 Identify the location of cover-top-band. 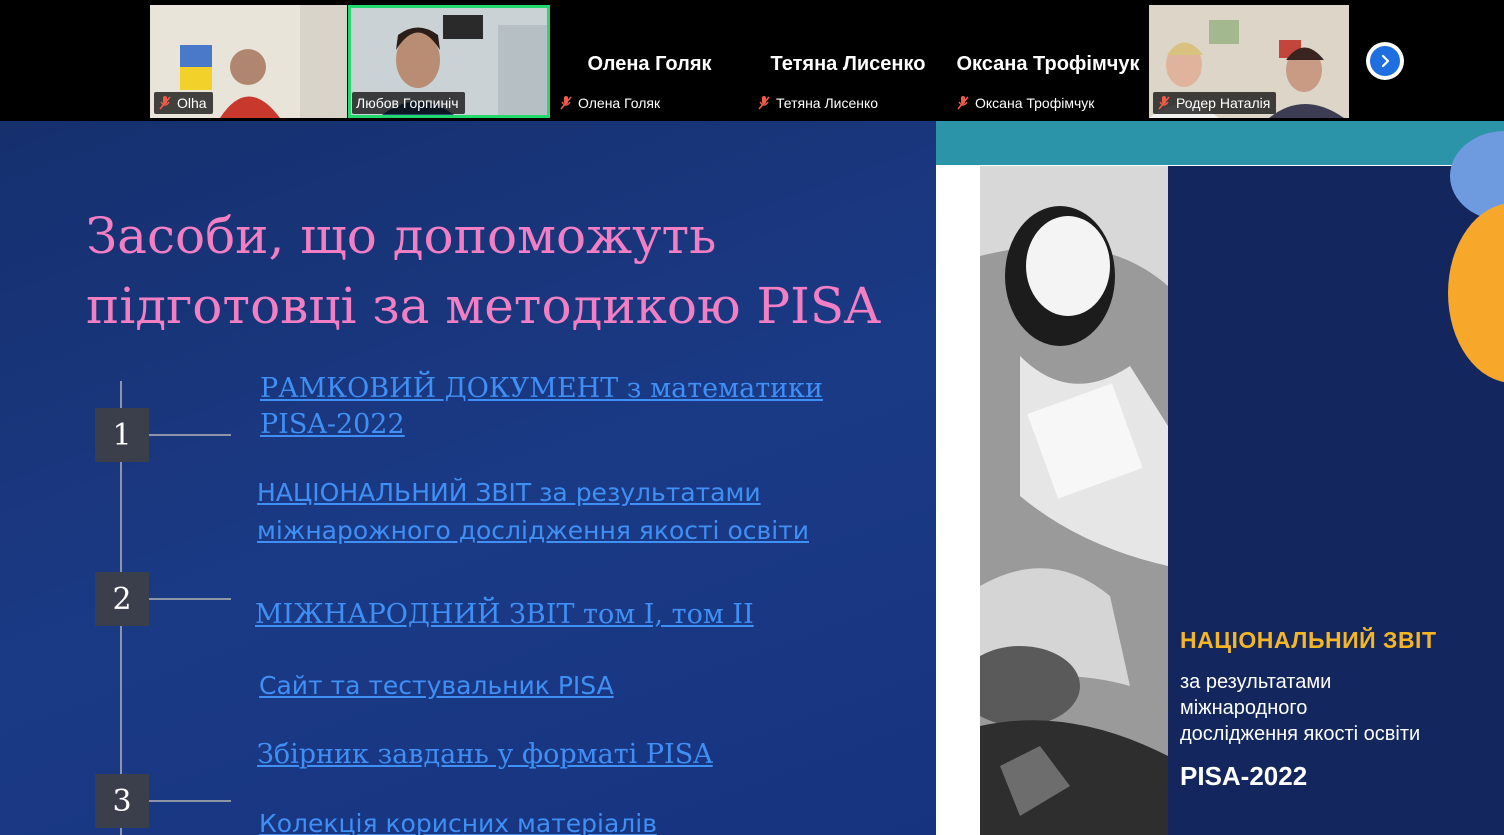
(1220, 143).